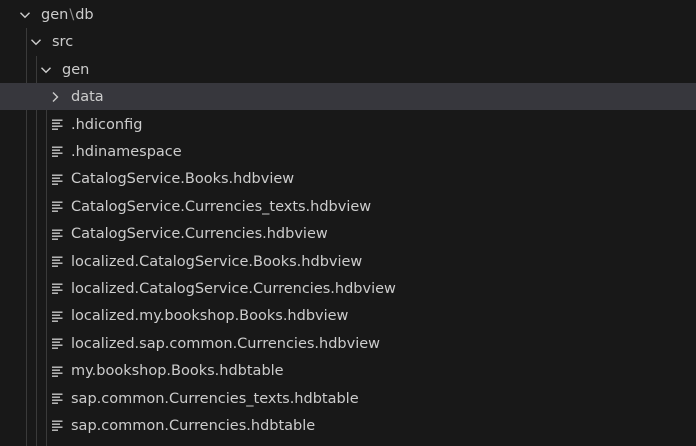 The image size is (696, 446). I want to click on folder-path-label: gen\db, so click(67, 15).